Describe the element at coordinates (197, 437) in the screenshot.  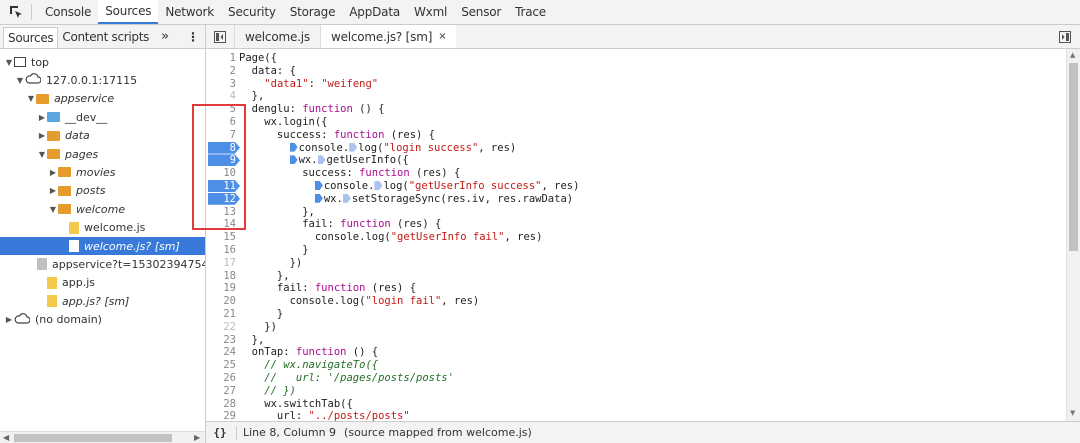
I see `scroll-right-icon: ▶` at that location.